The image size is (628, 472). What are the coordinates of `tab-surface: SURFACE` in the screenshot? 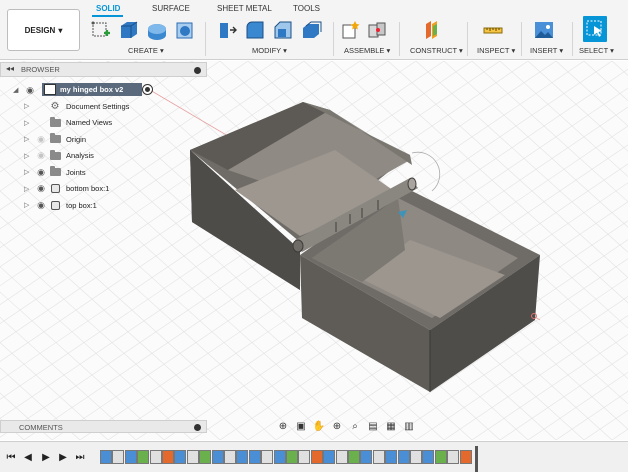 It's located at (171, 8).